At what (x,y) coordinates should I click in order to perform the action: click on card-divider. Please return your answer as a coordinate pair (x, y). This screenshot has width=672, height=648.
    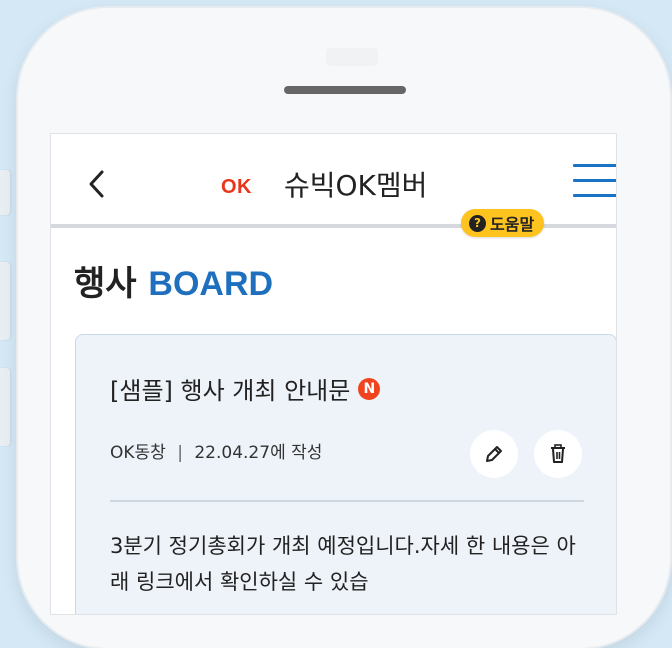
    Looking at the image, I should click on (347, 501).